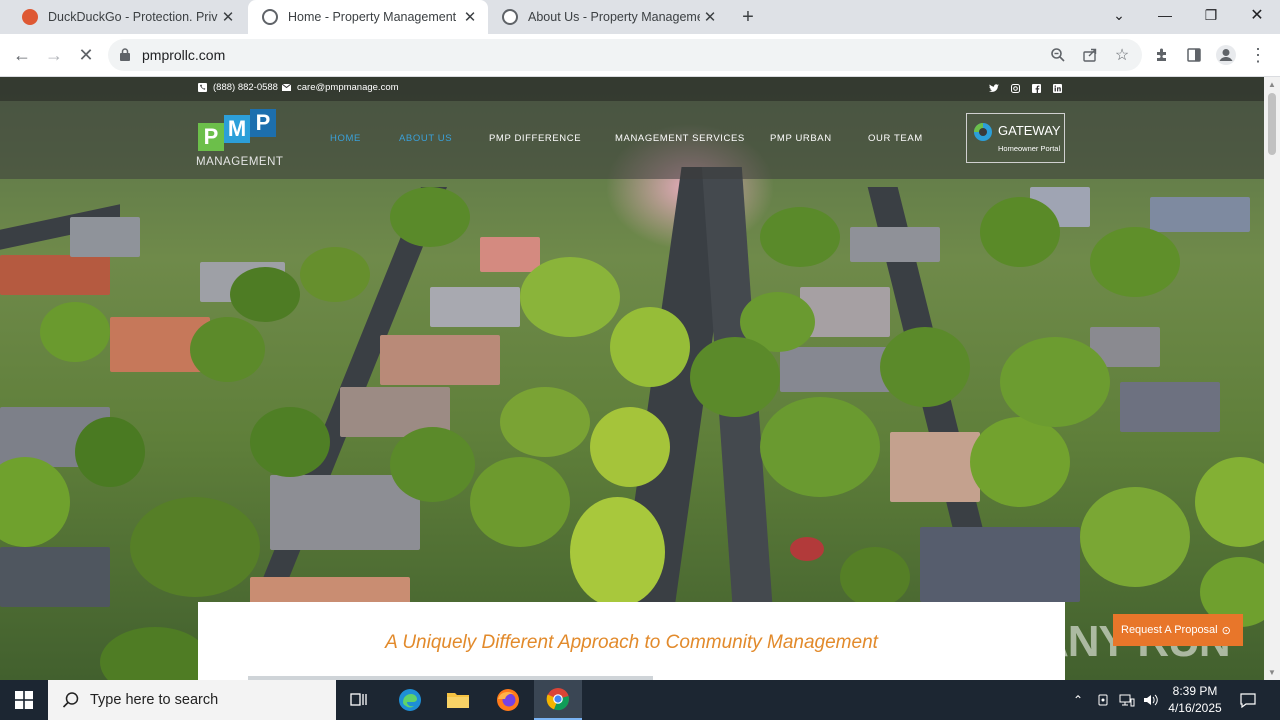 Image resolution: width=1280 pixels, height=720 pixels. Describe the element at coordinates (1057, 88) in the screenshot. I see `linkedin-icon` at that location.